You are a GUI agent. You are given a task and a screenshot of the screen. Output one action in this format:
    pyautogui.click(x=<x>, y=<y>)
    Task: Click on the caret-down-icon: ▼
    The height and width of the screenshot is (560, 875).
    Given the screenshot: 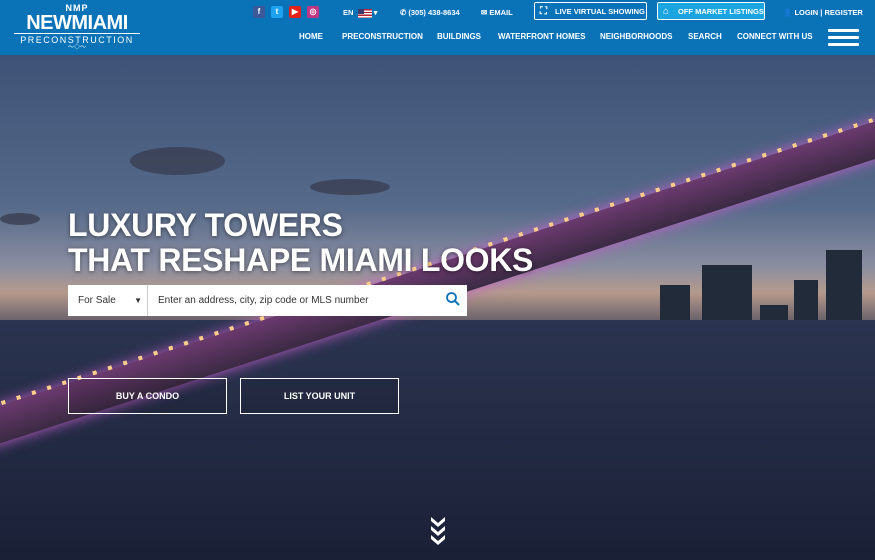 What is the action you would take?
    pyautogui.click(x=138, y=300)
    